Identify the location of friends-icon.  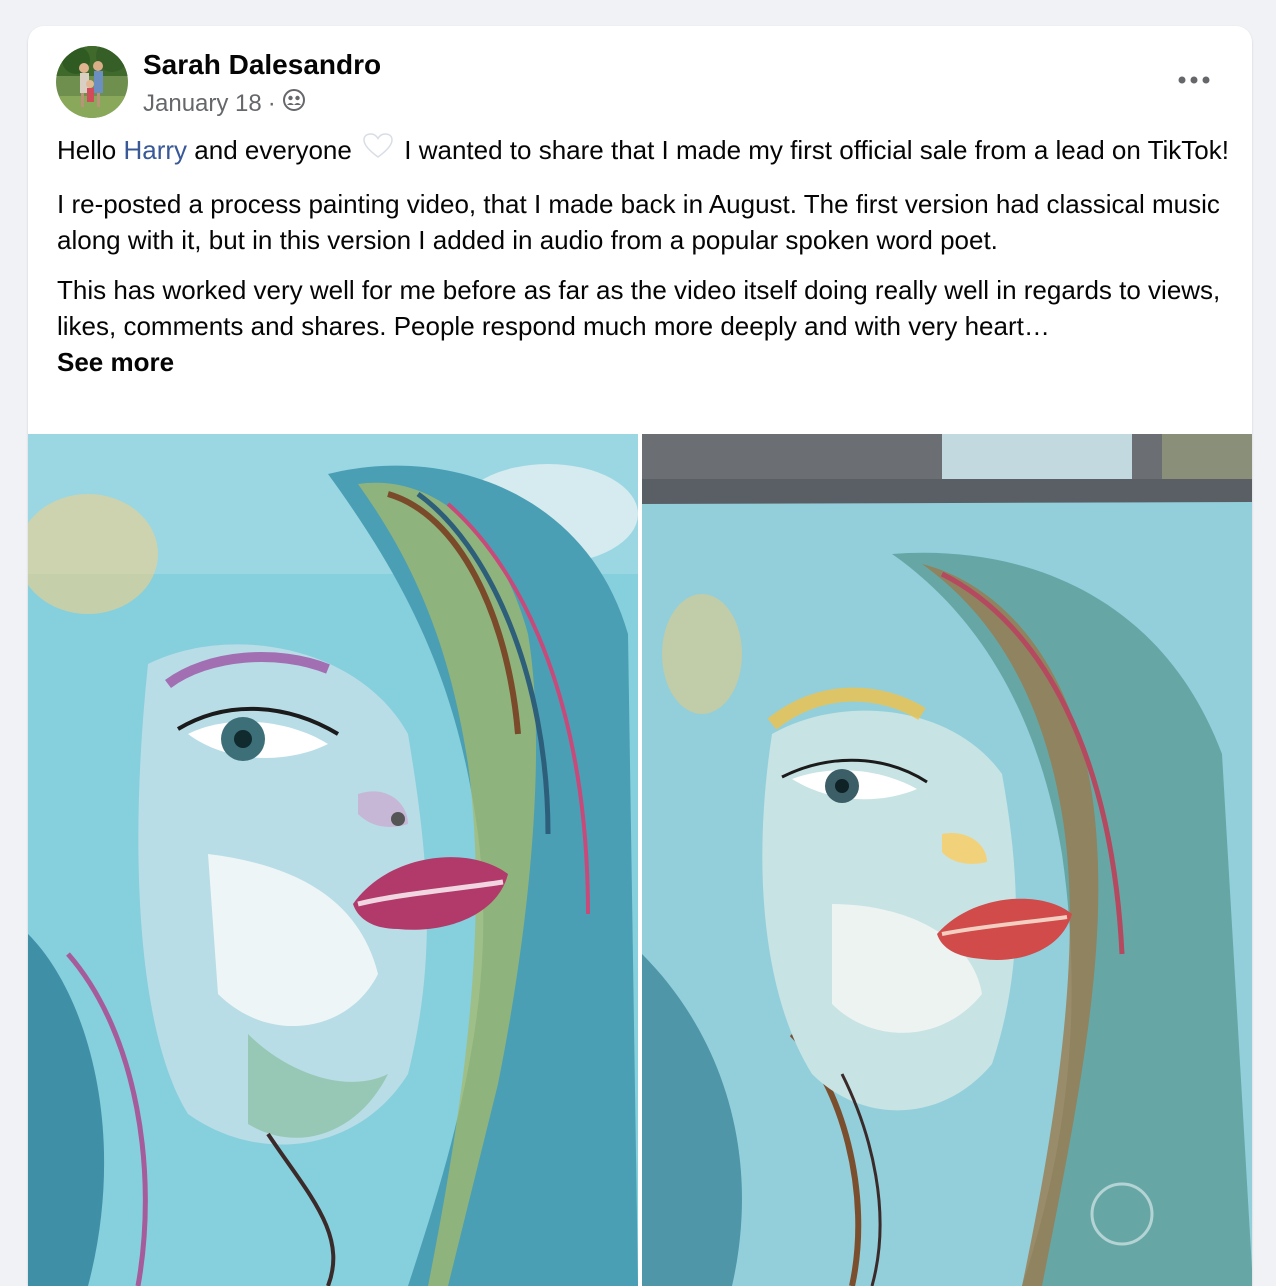
(294, 103).